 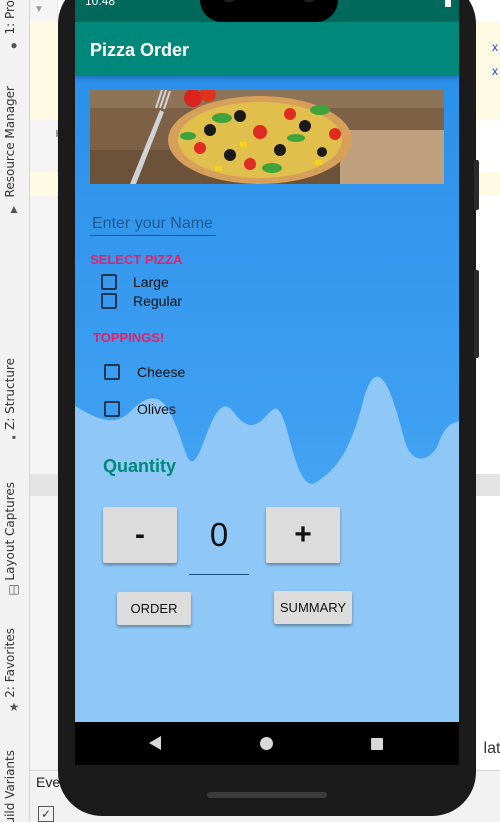 What do you see at coordinates (267, 49) in the screenshot?
I see `app-bar: Pizza Order` at bounding box center [267, 49].